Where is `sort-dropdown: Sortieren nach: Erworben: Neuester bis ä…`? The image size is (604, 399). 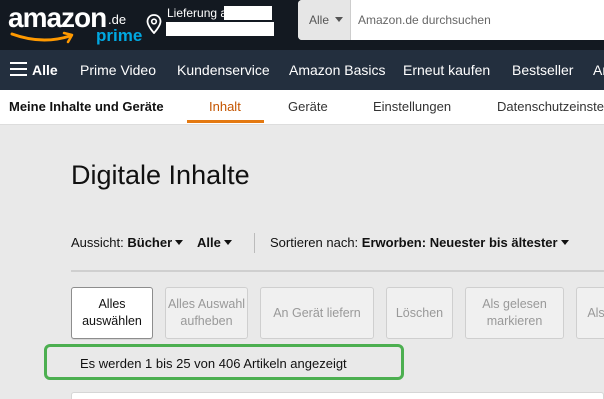
sort-dropdown: Sortieren nach: Erworben: Neuester bis ä… is located at coordinates (419, 242).